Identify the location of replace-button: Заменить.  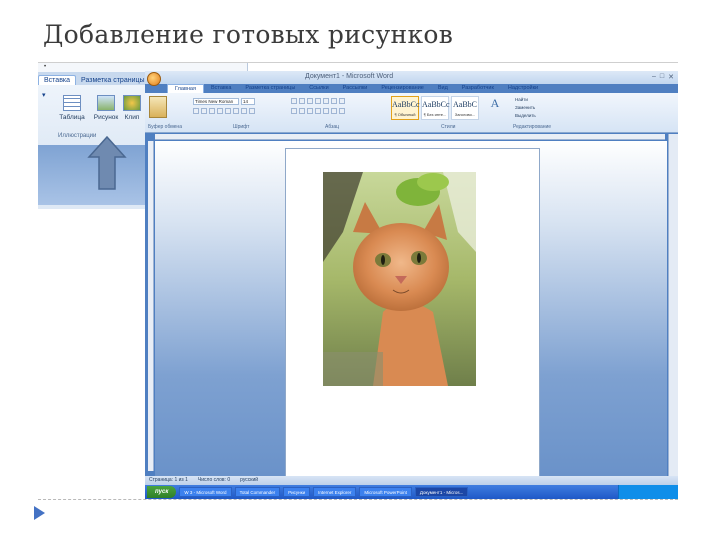
(525, 108).